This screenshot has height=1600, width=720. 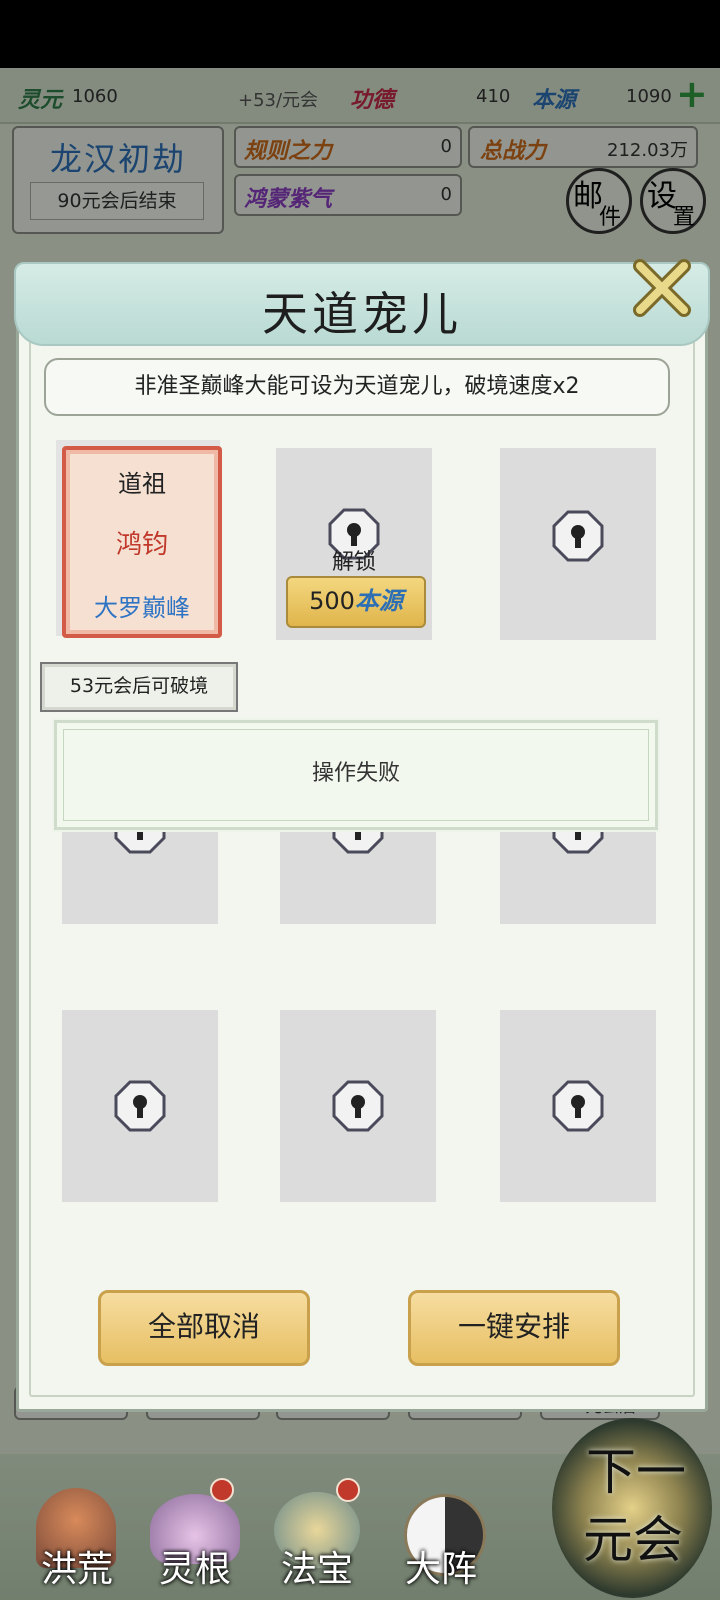 What do you see at coordinates (142, 608) in the screenshot?
I see `card-realm: 大罗巅峰` at bounding box center [142, 608].